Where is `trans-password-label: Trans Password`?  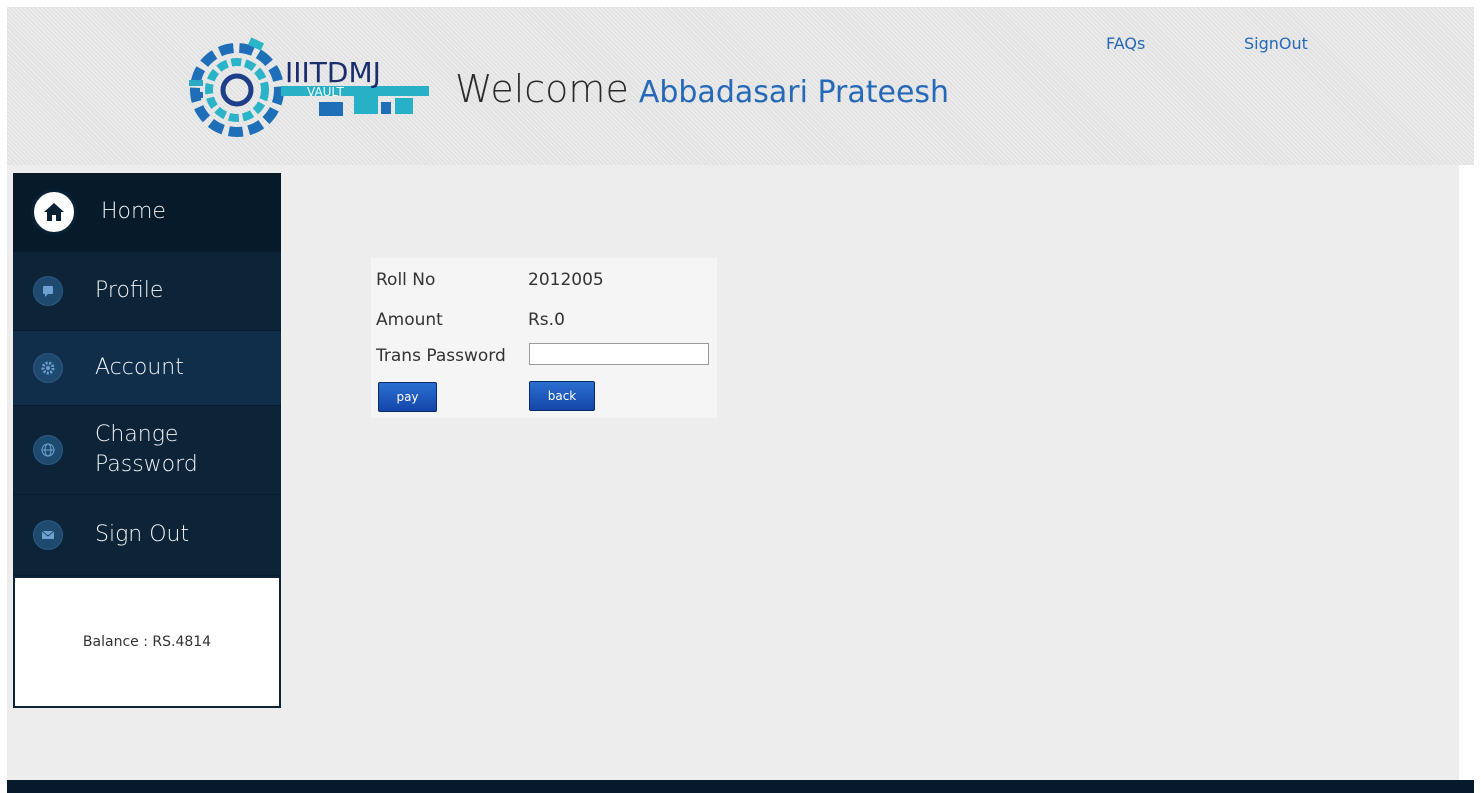 trans-password-label: Trans Password is located at coordinates (441, 356).